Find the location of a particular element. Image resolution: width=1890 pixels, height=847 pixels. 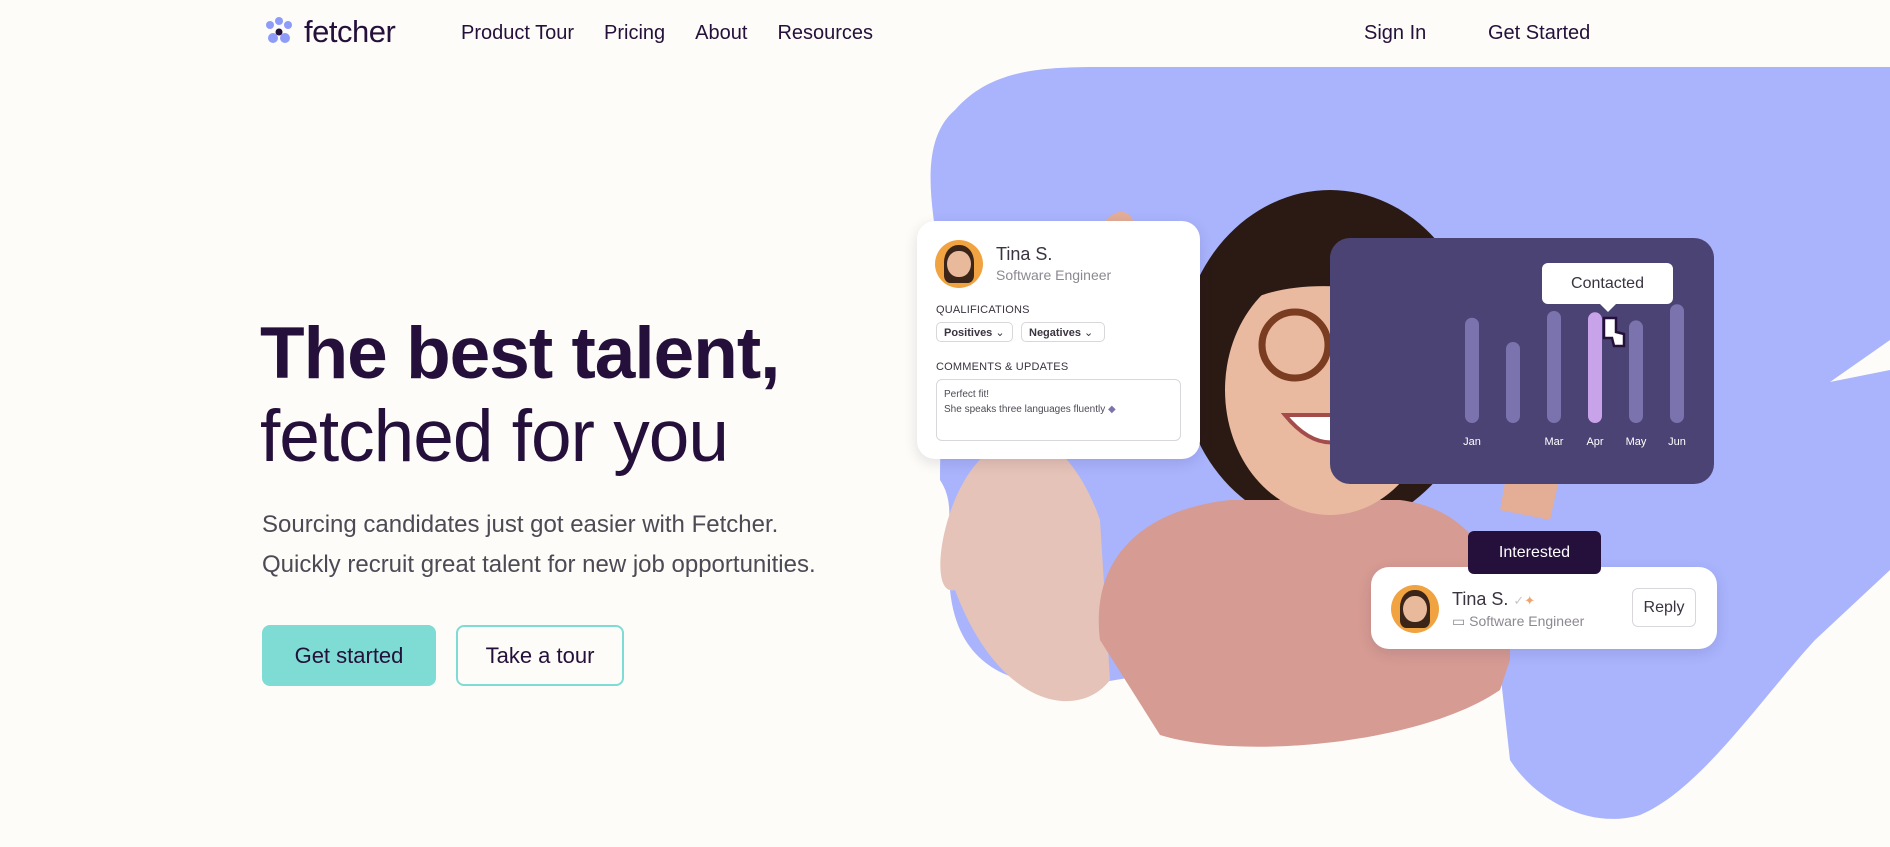

positives-label: Positives is located at coordinates (968, 333).